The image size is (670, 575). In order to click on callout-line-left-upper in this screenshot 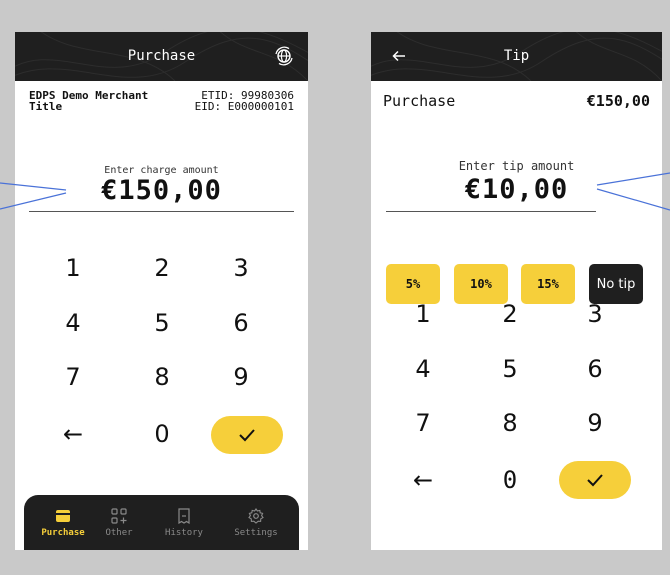, I will do `click(33, 186)`.